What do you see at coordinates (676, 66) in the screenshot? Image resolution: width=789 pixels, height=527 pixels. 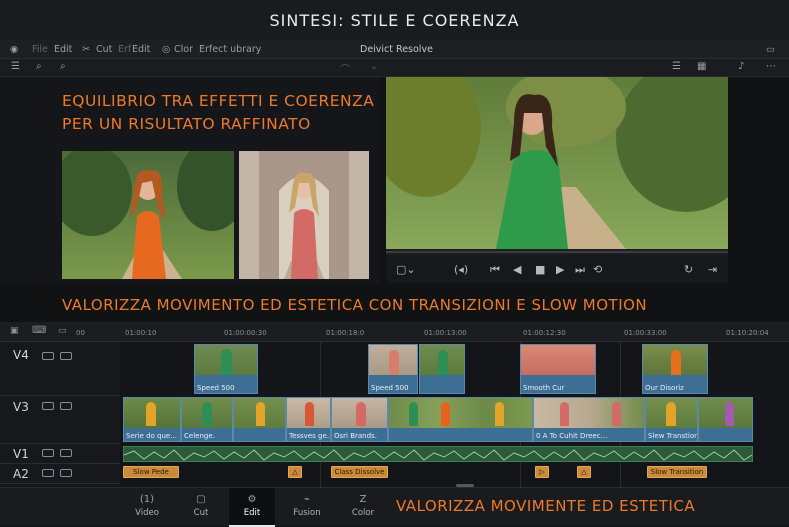 I see `list-view-icon: ☰` at bounding box center [676, 66].